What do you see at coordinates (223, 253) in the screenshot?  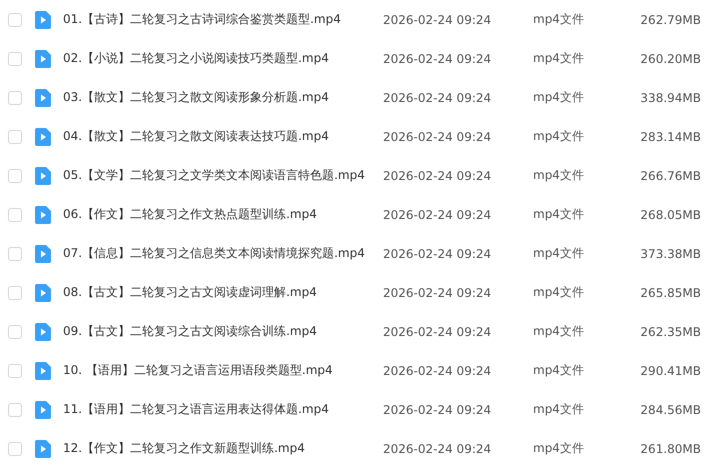 I see `file-name: 07.【信息】二轮复习之信息类文本阅读情境探究题.mp4` at bounding box center [223, 253].